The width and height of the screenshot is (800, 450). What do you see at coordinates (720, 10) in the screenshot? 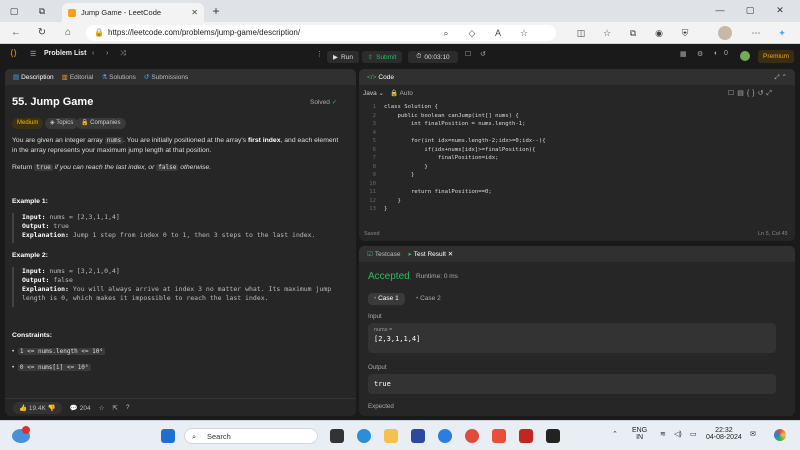
I see `minimize-icon: —` at bounding box center [720, 10].